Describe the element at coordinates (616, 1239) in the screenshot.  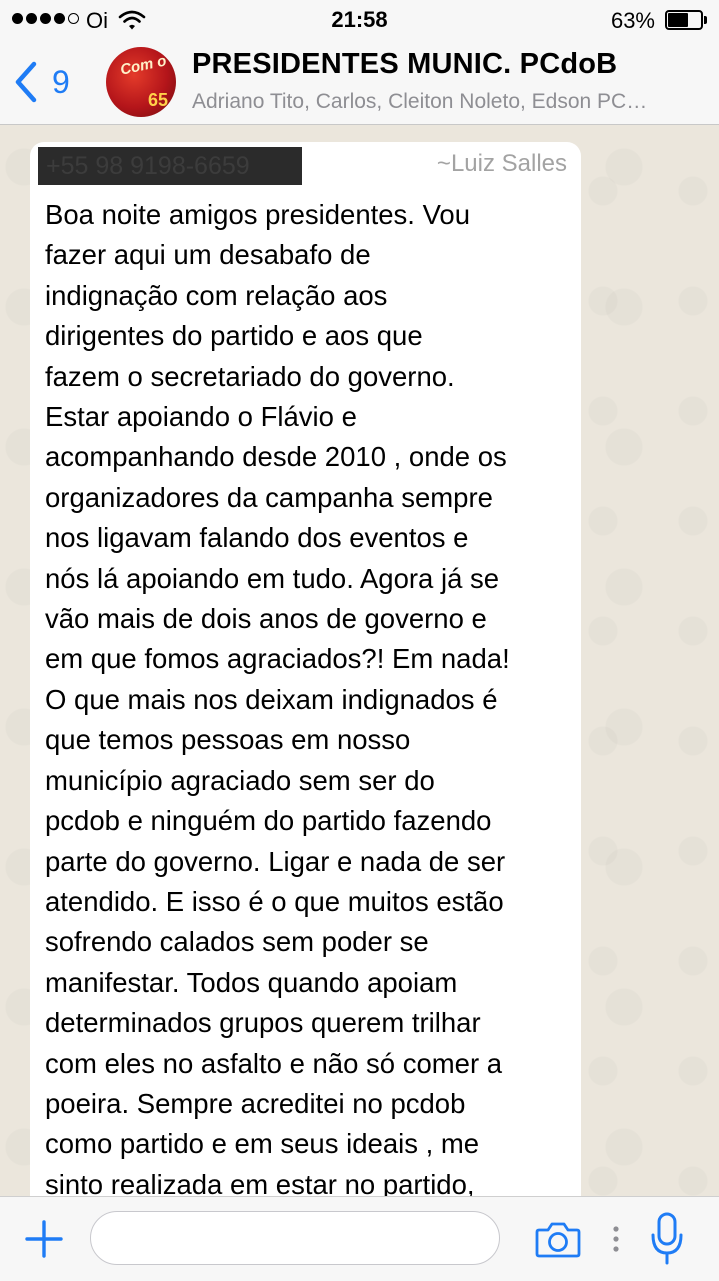
I see `vertical-dots-icon` at that location.